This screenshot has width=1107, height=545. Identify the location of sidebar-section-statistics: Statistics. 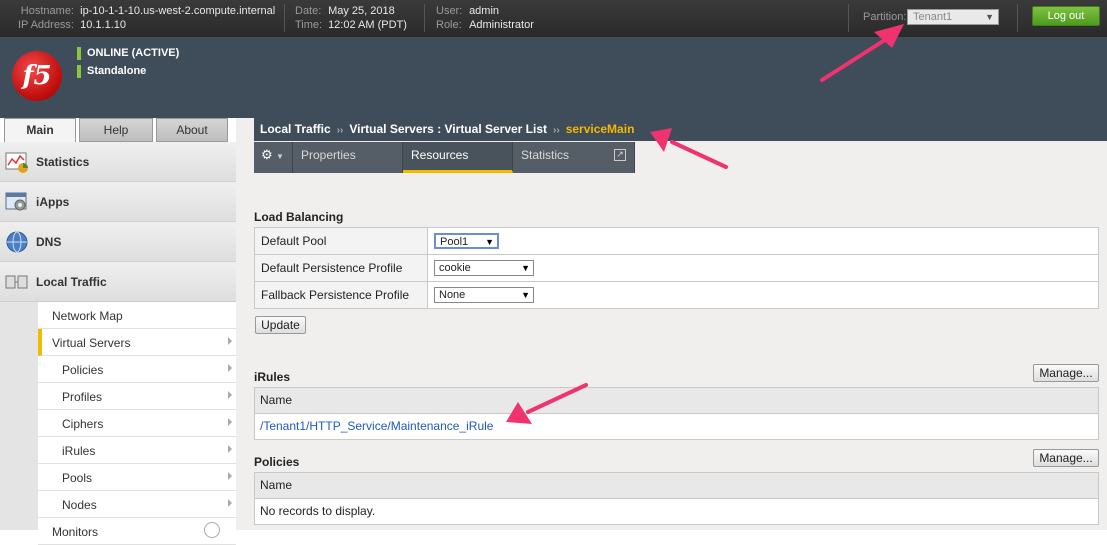
(118, 162).